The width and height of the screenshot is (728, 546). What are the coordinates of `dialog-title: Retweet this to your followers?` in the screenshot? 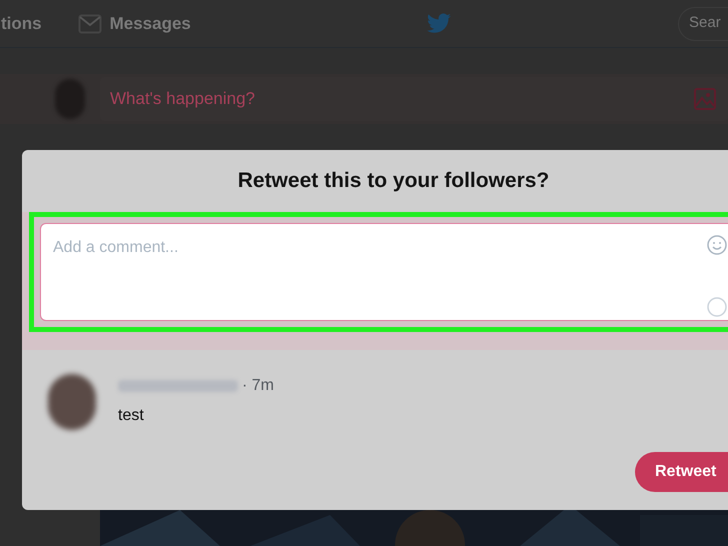 It's located at (394, 181).